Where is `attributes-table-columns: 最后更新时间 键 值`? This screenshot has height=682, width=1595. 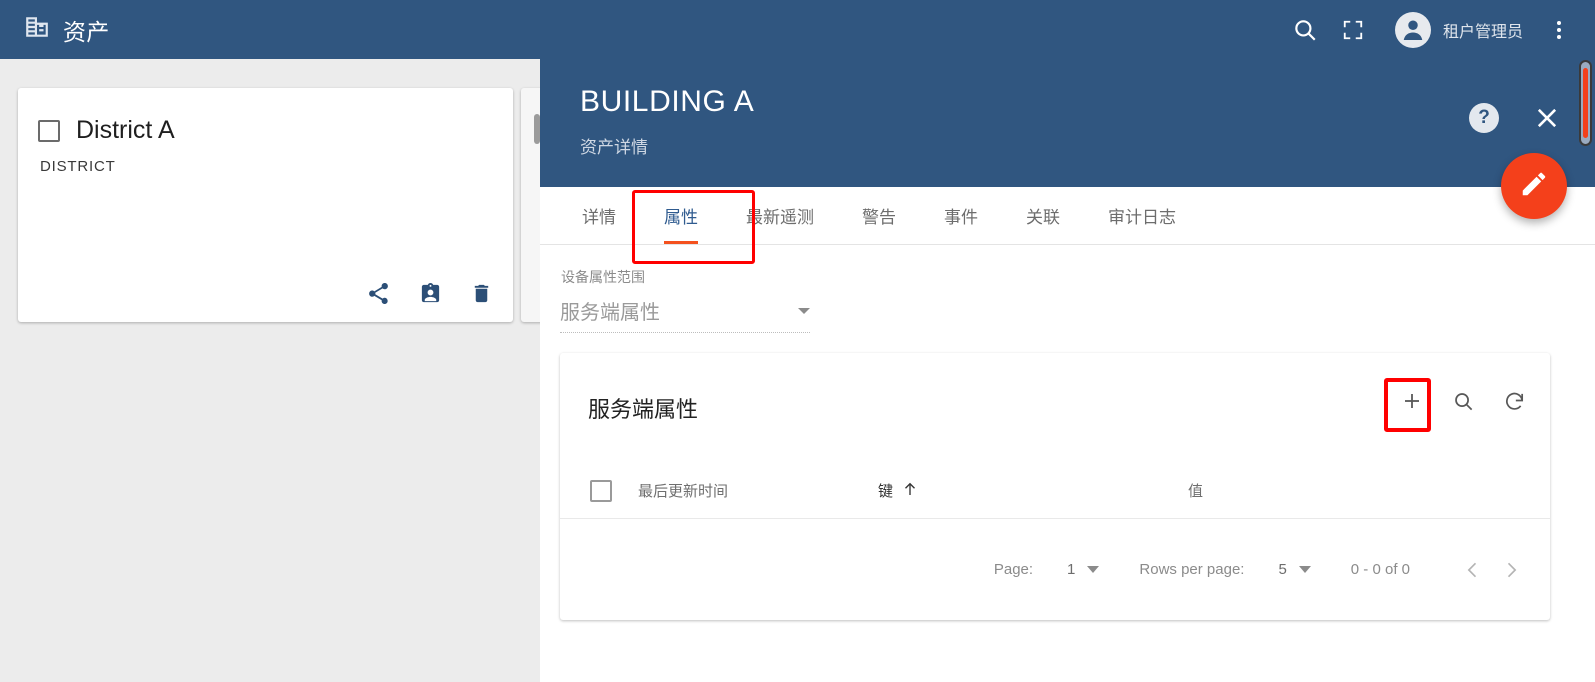 attributes-table-columns: 最后更新时间 键 值 is located at coordinates (1055, 491).